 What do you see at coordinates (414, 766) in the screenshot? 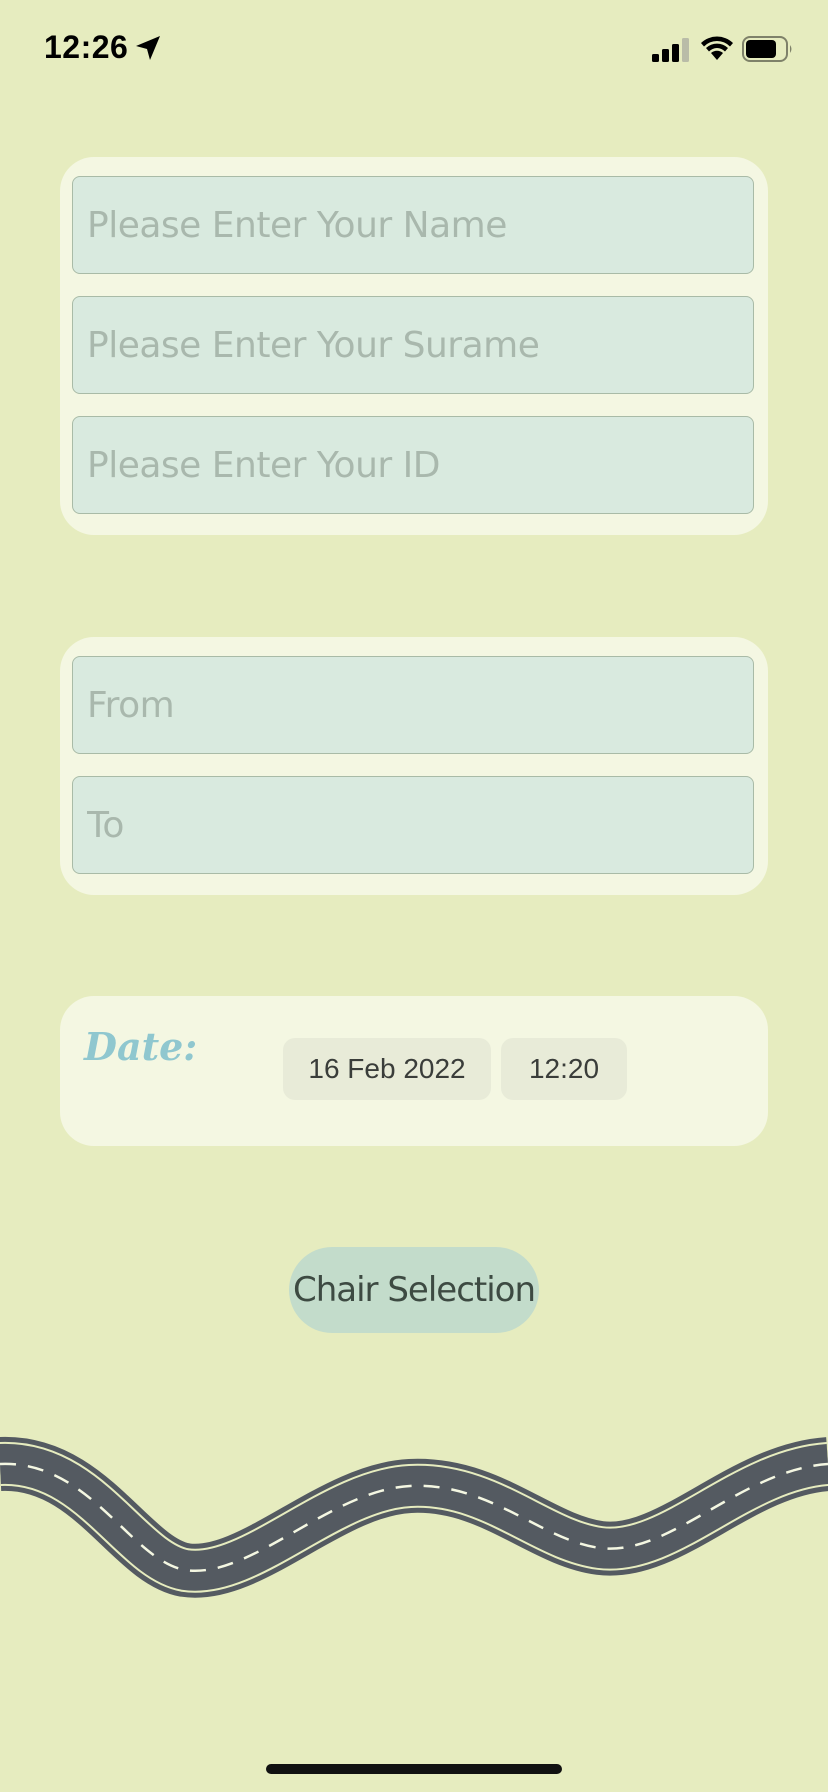
I see `route-card` at bounding box center [414, 766].